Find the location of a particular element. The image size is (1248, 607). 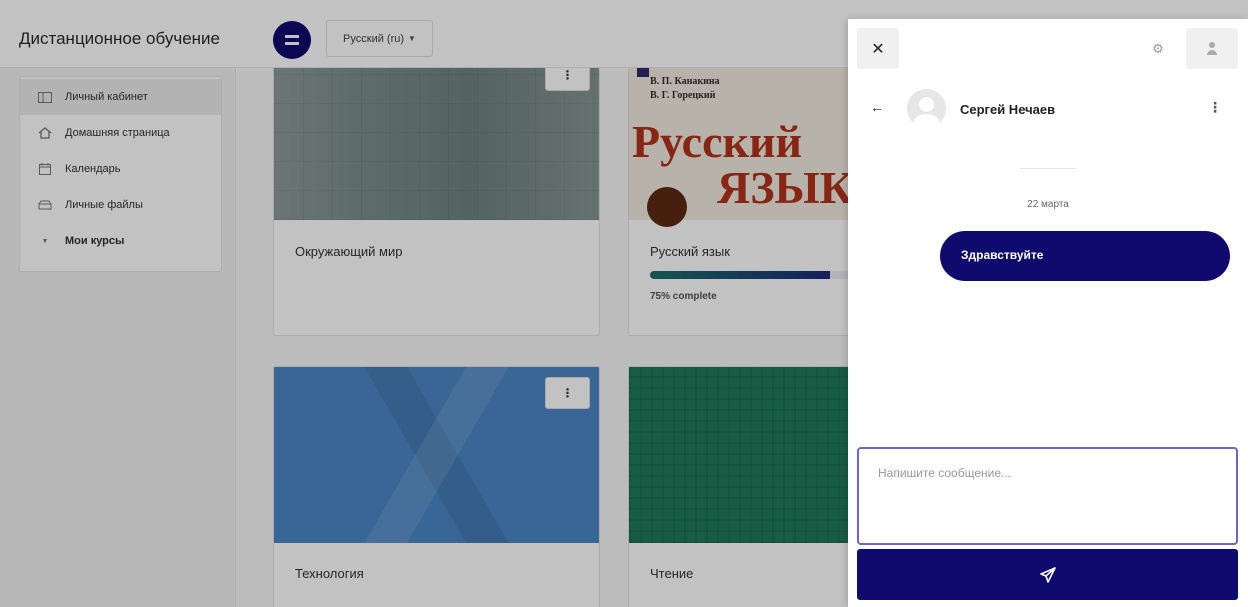

gear-icon: ⚙ is located at coordinates (1158, 48).